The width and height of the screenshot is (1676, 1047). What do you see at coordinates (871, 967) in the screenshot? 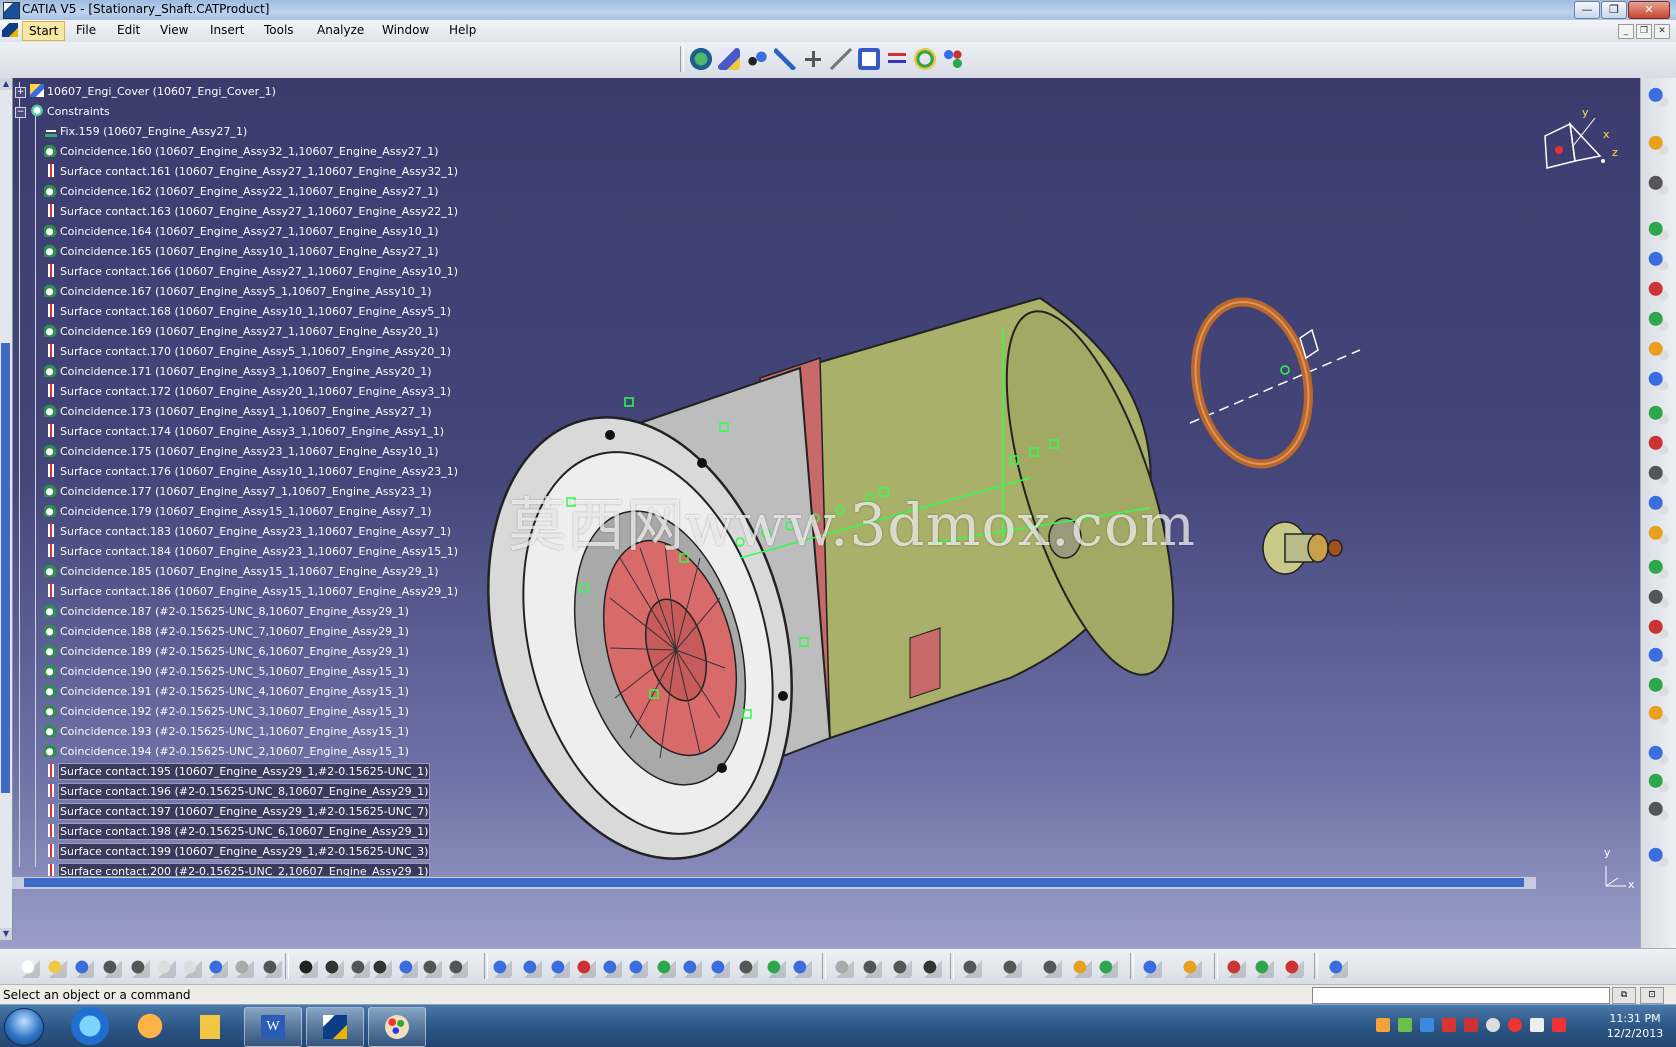
I see `link-icon` at bounding box center [871, 967].